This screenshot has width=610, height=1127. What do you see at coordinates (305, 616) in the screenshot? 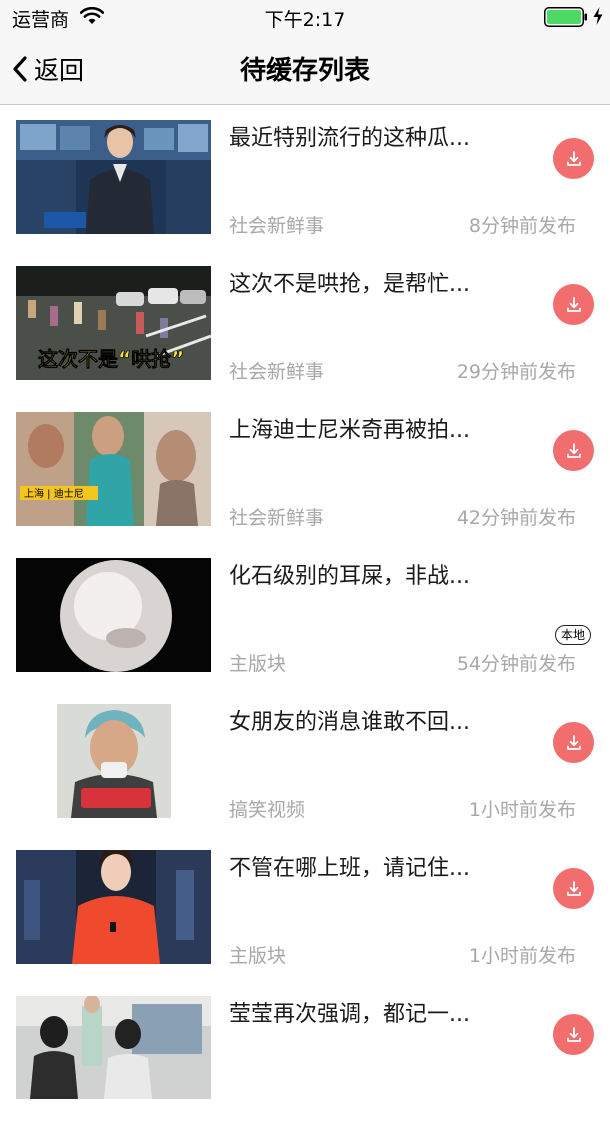
I see `list-item: 化石级别的耳屎，非战... 本地 主版块 54分钟前发布` at bounding box center [305, 616].